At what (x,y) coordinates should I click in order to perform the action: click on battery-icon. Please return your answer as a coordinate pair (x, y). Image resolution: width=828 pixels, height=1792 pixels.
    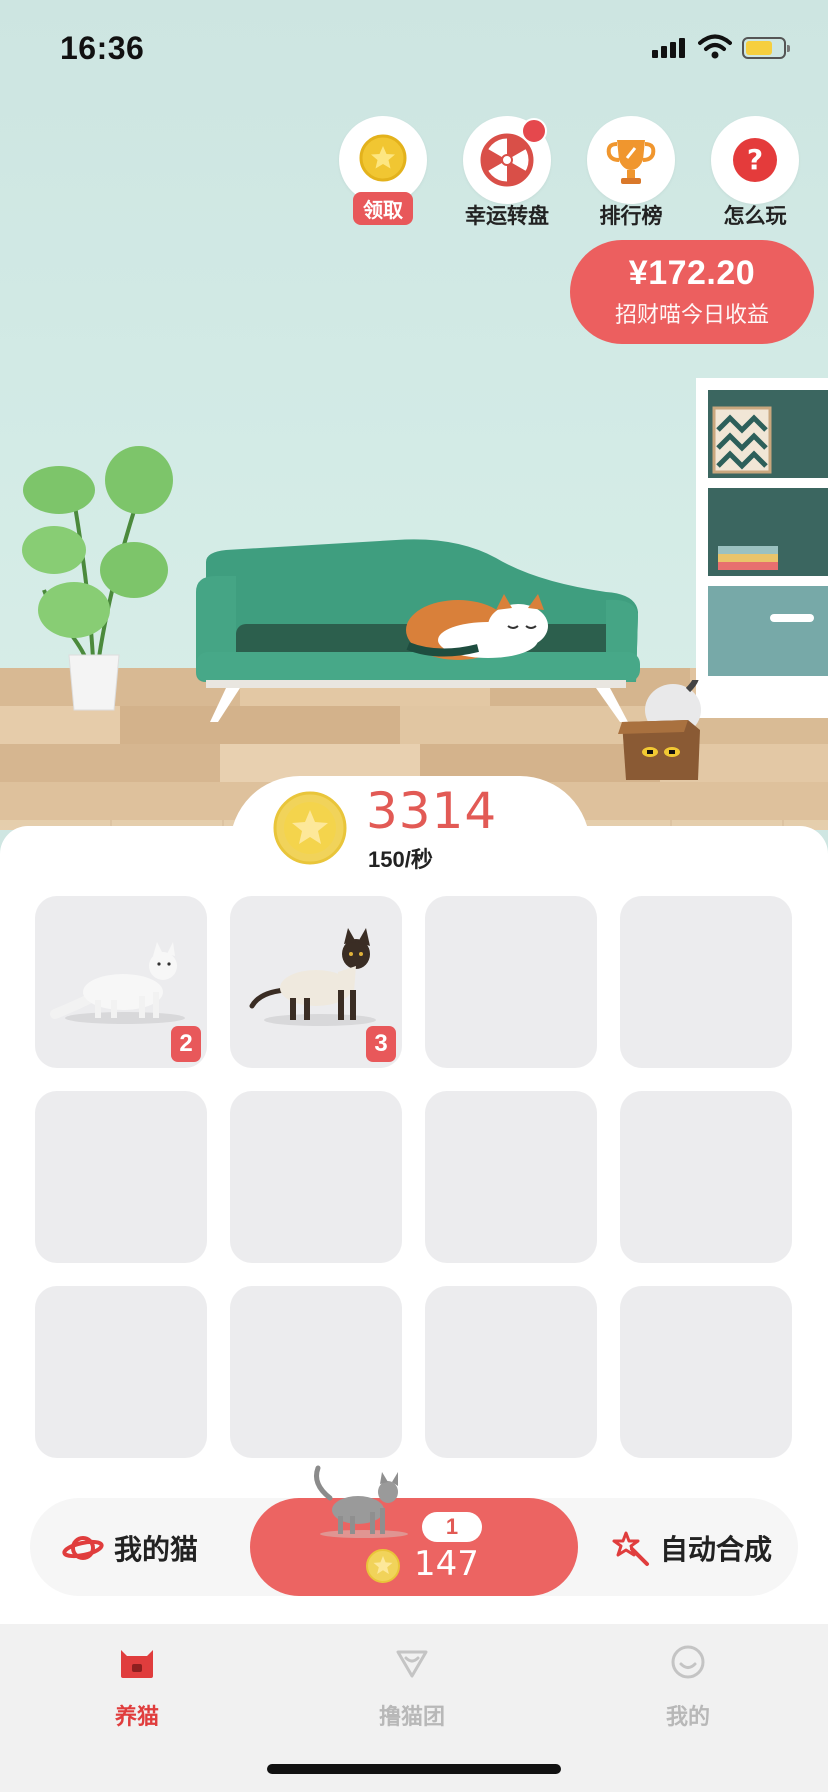
    Looking at the image, I should click on (766, 48).